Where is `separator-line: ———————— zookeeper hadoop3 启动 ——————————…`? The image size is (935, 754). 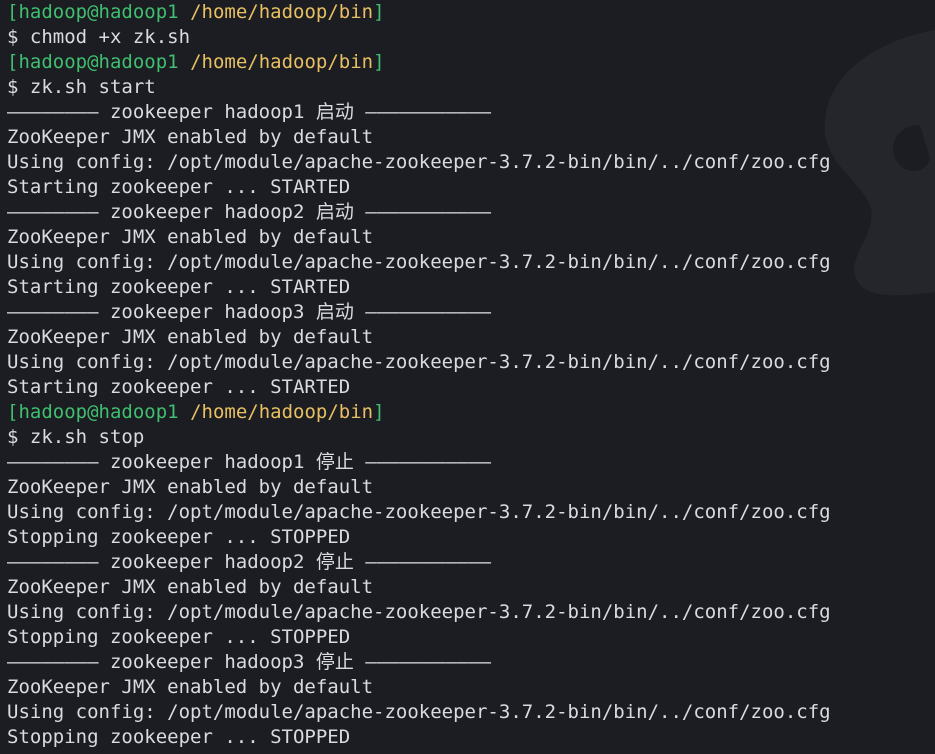 separator-line: ———————— zookeeper hadoop3 启动 ——————————… is located at coordinates (249, 312).